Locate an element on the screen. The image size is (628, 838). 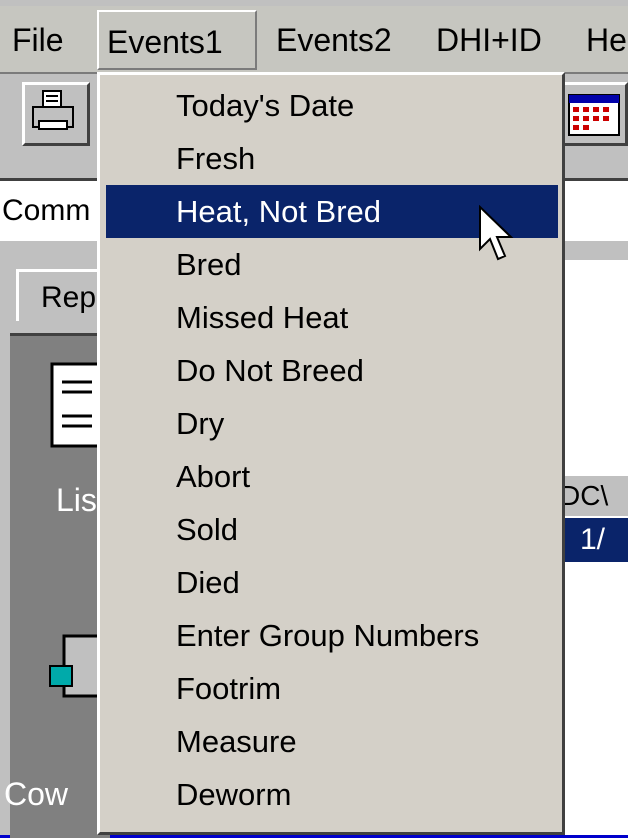
right-header: DC\ is located at coordinates (594, 496).